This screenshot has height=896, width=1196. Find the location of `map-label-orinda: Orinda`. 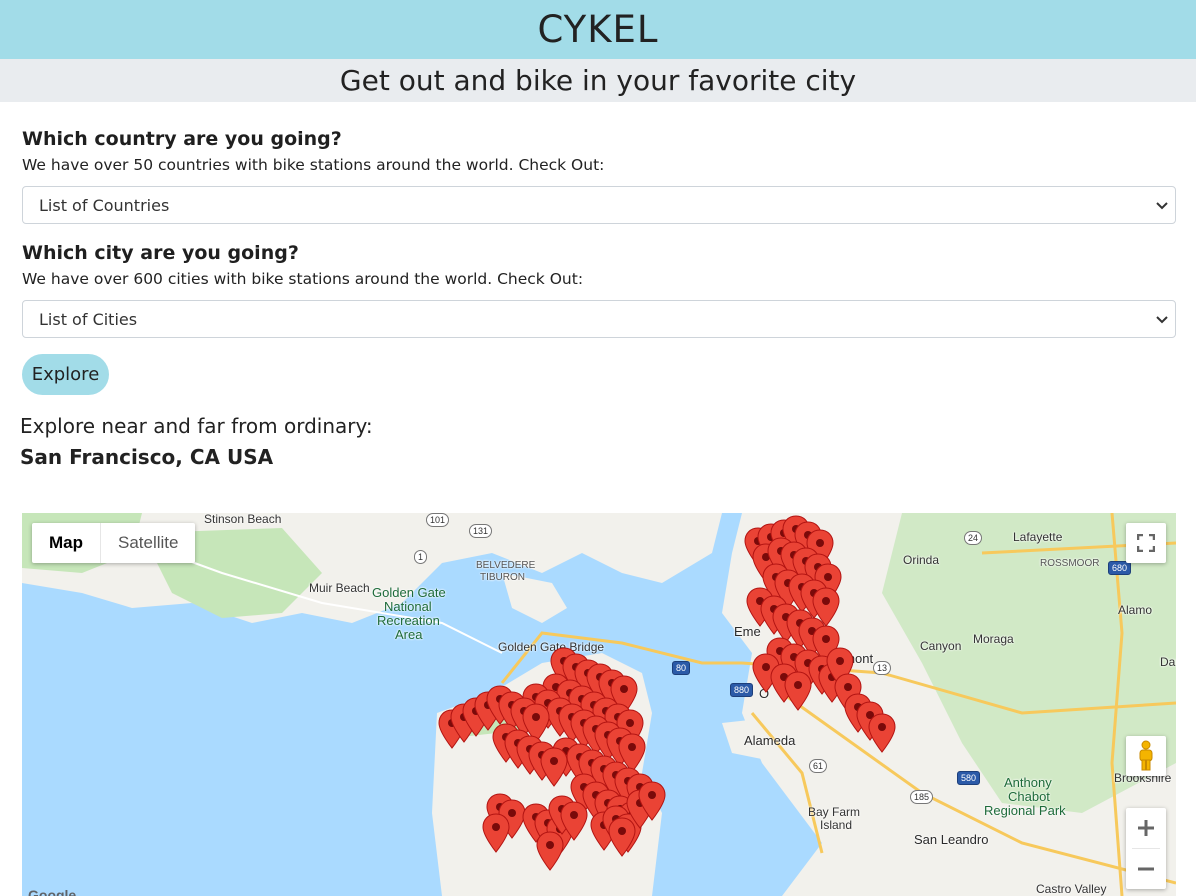

map-label-orinda: Orinda is located at coordinates (921, 560).